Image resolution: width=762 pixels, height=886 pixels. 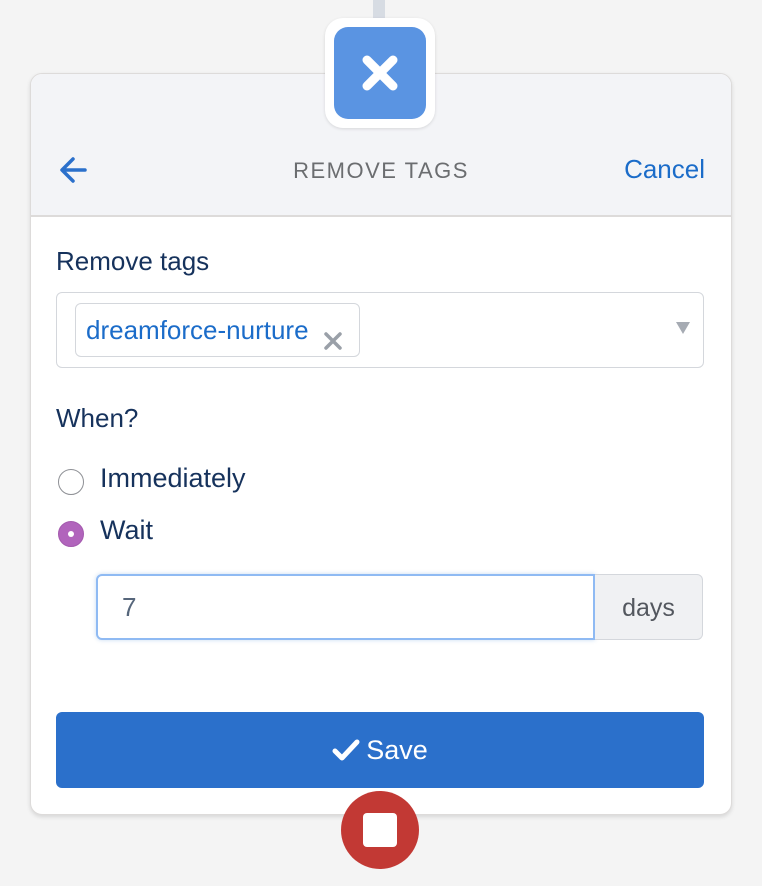 What do you see at coordinates (664, 169) in the screenshot?
I see `cancel-link: Cancel` at bounding box center [664, 169].